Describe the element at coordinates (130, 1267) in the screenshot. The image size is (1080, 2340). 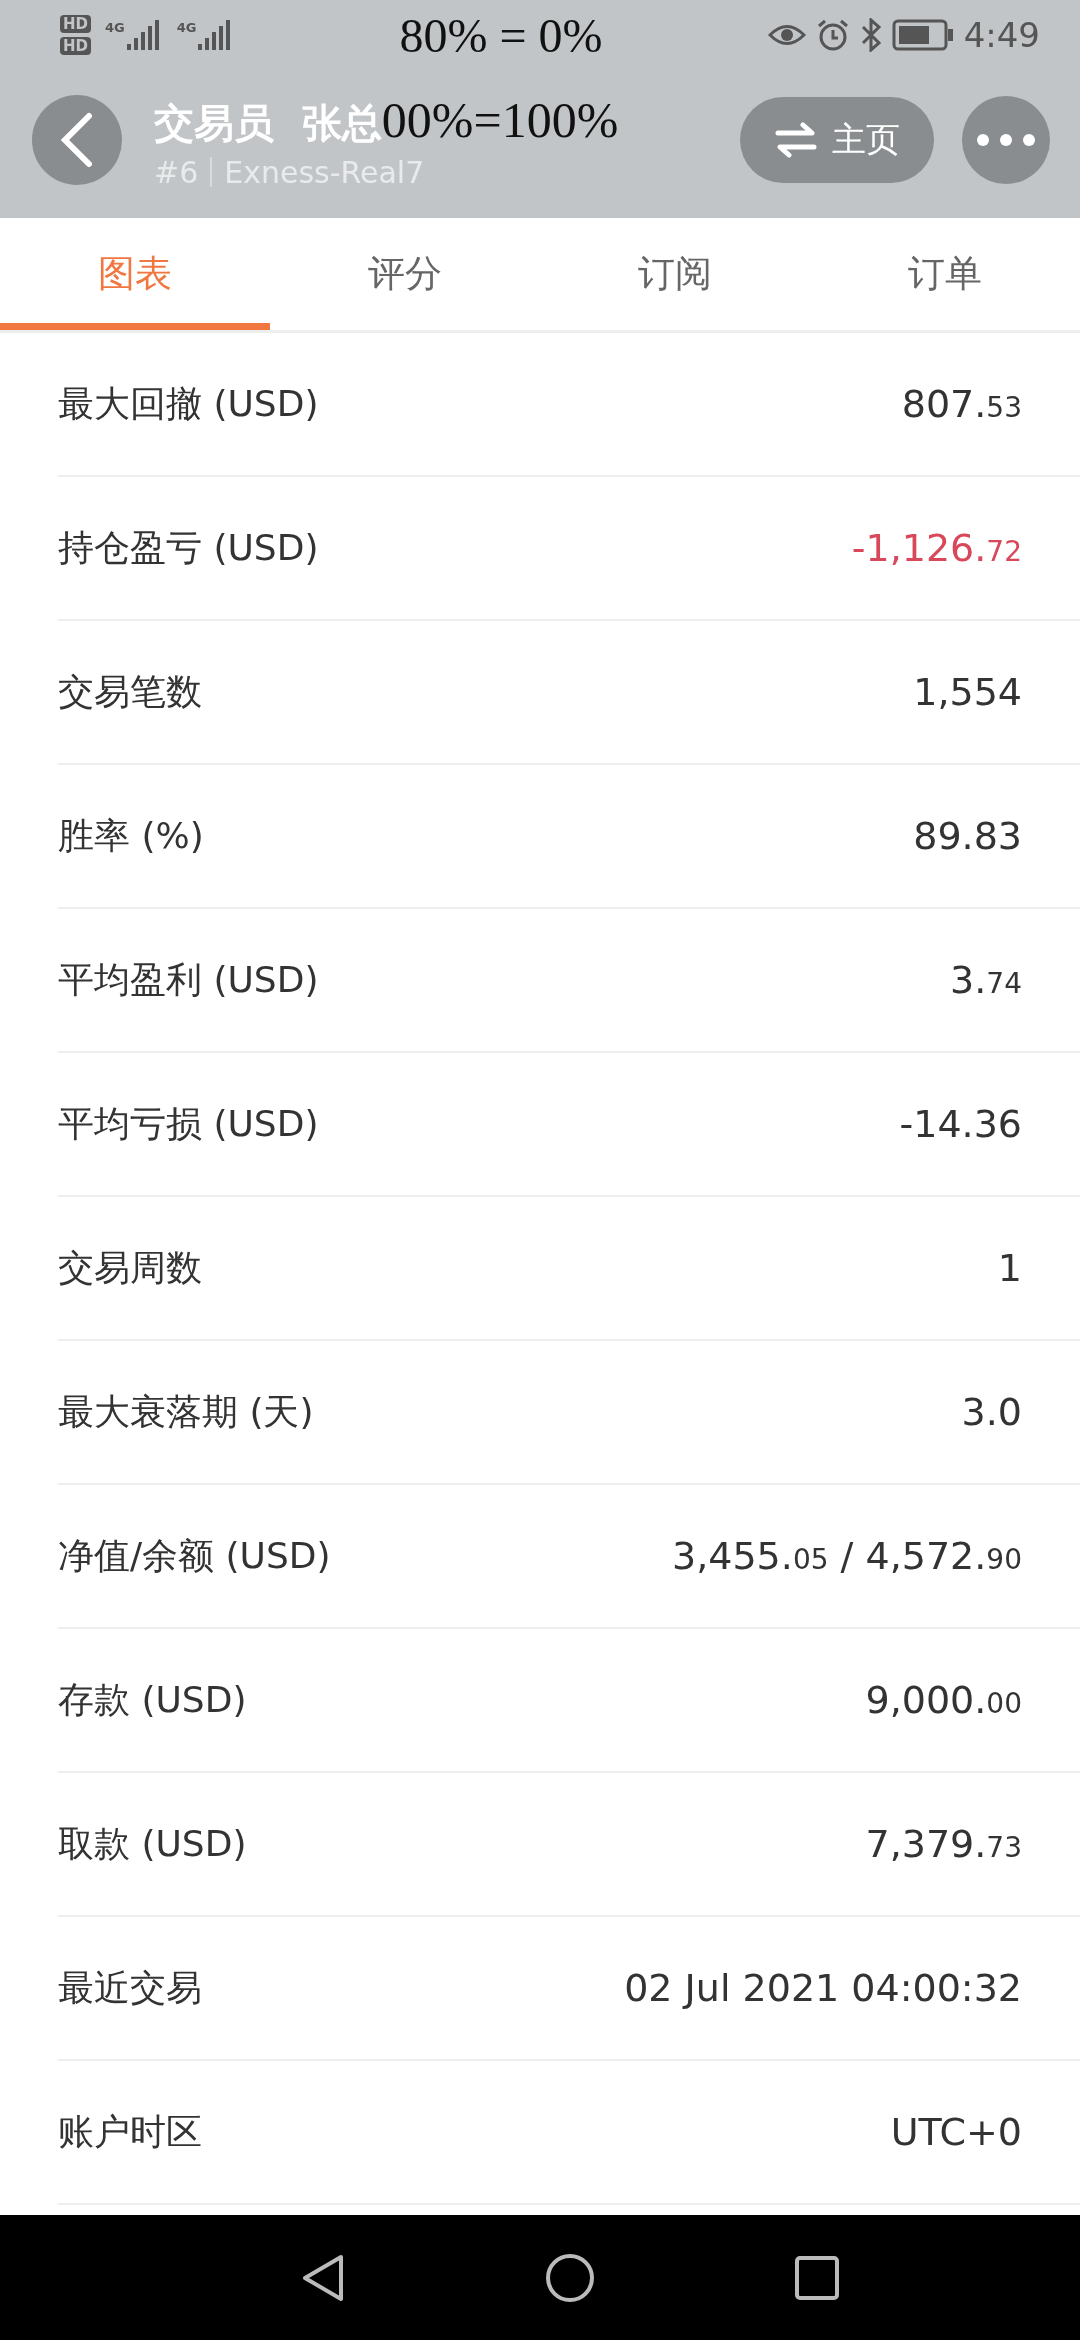
I see `stat-label: 交易周数` at that location.